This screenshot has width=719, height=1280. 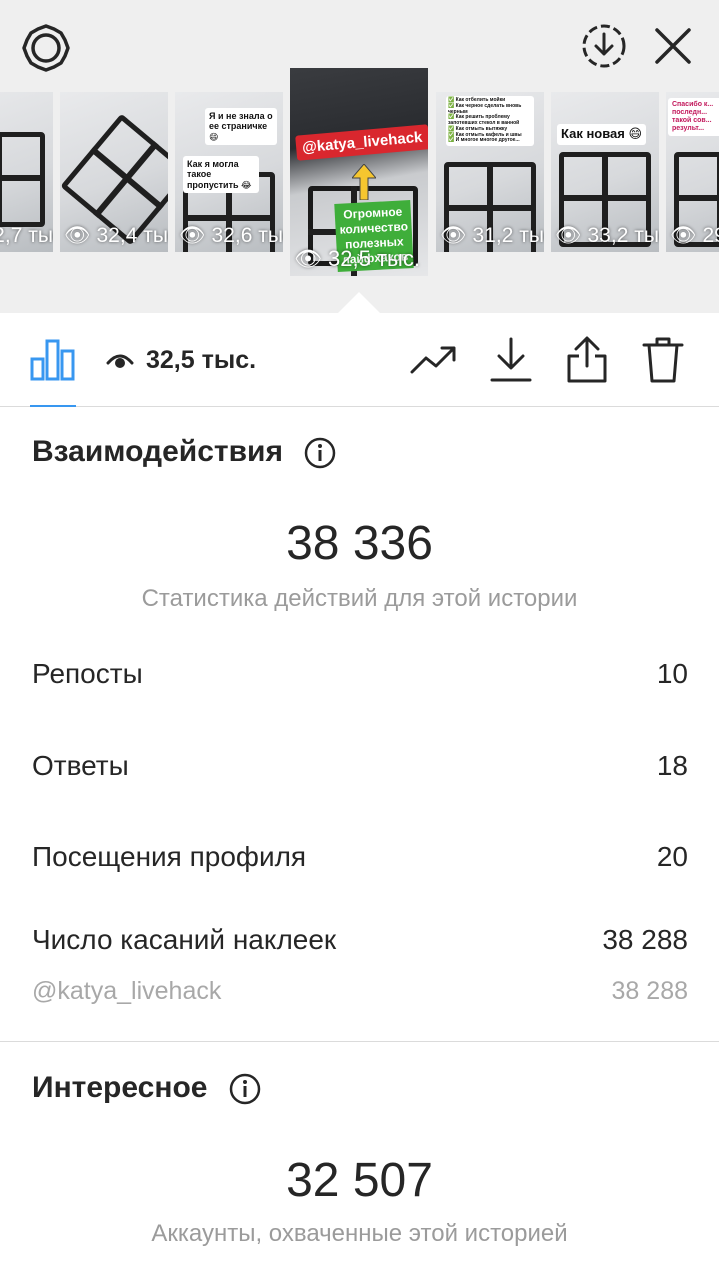 What do you see at coordinates (360, 857) in the screenshot?
I see `stat-row-profile-visits: Посещения профиля 20` at bounding box center [360, 857].